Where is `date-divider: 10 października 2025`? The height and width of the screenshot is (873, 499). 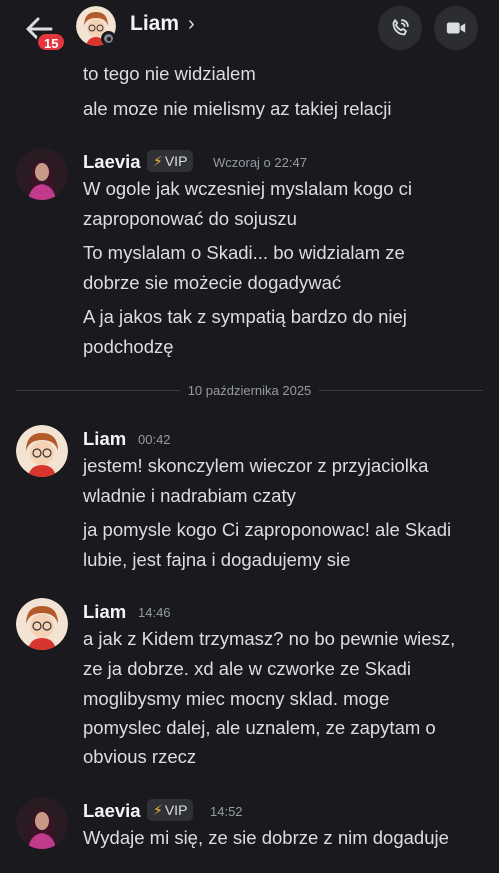 date-divider: 10 października 2025 is located at coordinates (249, 391).